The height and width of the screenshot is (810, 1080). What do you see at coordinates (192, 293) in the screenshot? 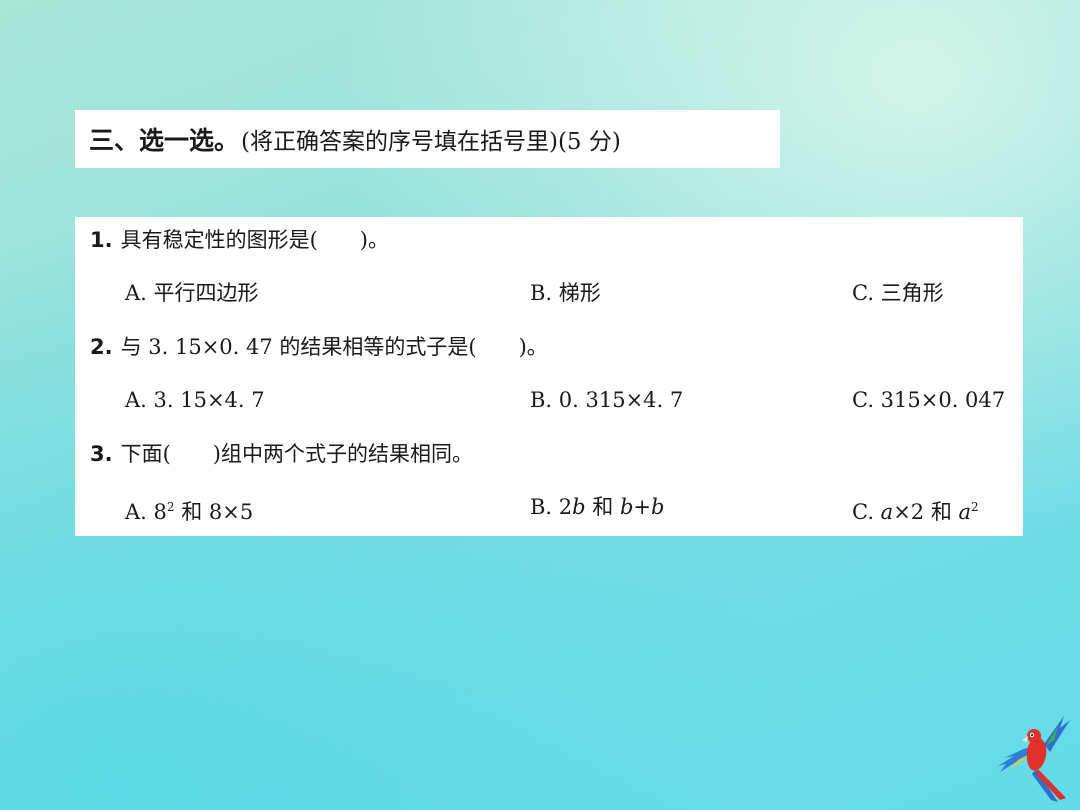
I see `option-1a: A. 平行四边形` at bounding box center [192, 293].